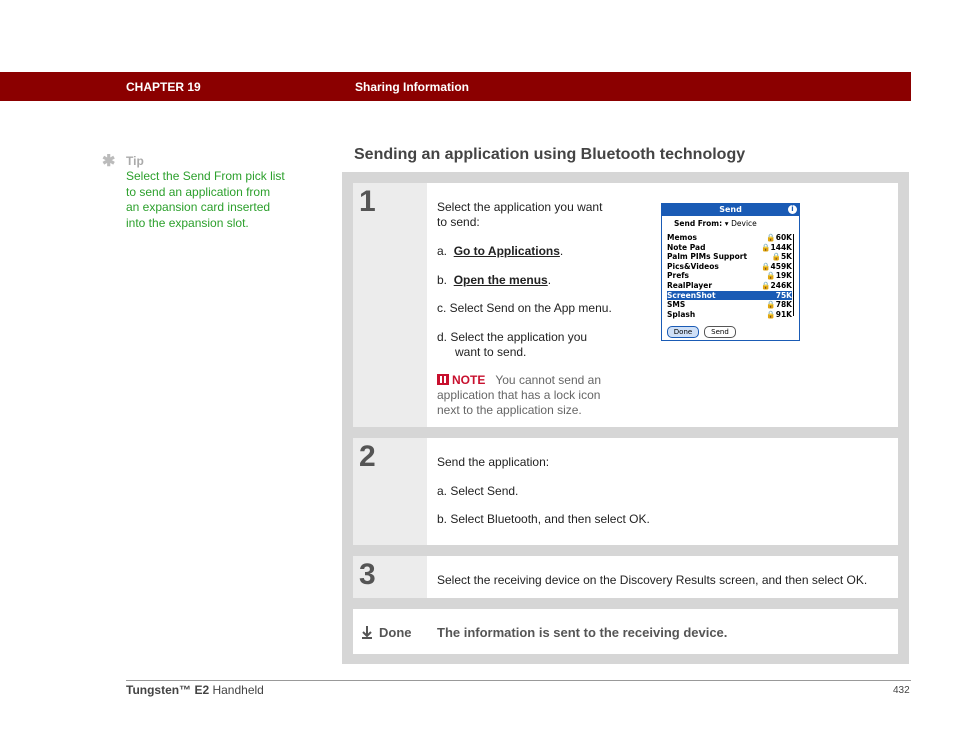  Describe the element at coordinates (676, 305) in the screenshot. I see `app-name: SMS` at that location.